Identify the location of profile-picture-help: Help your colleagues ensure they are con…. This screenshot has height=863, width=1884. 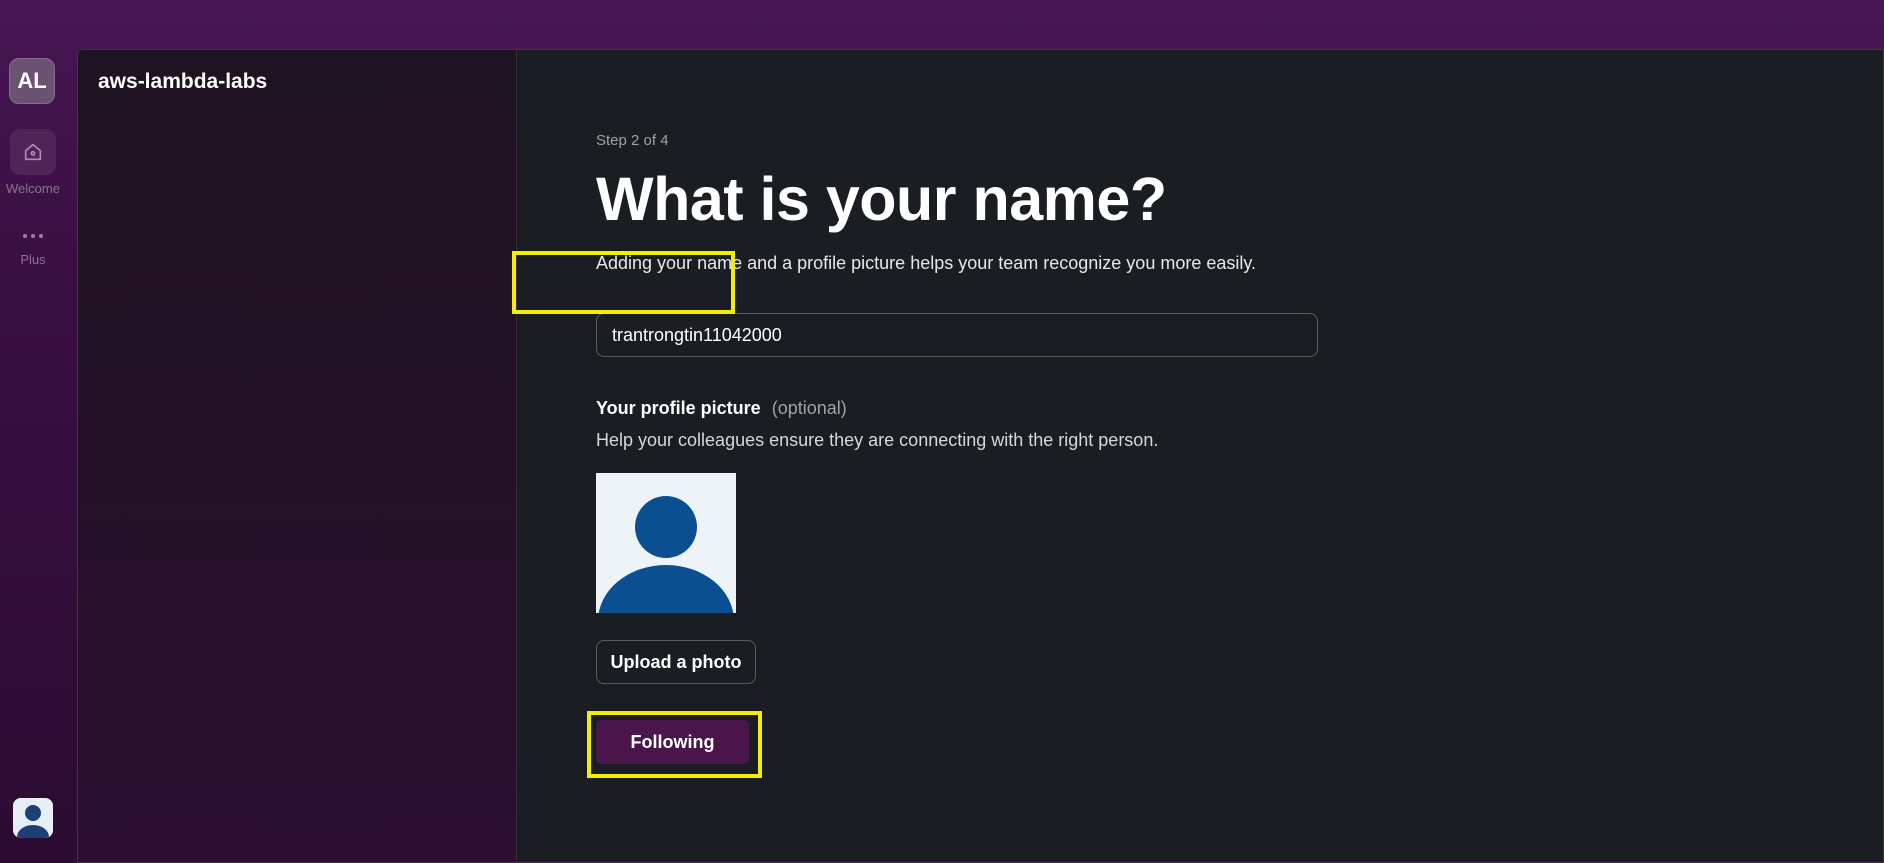
(877, 440).